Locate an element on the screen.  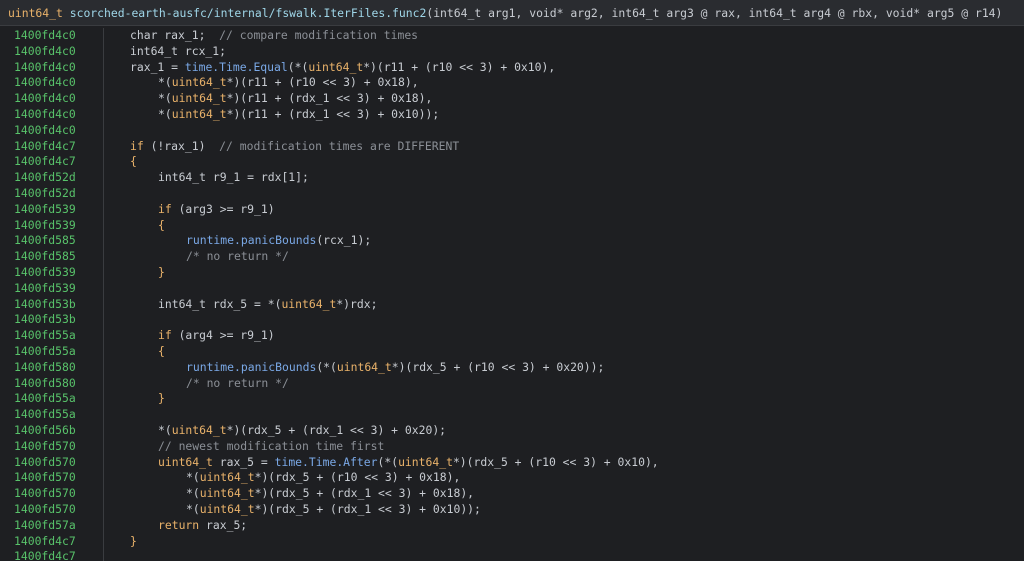
code-line: 1400fd57a return rax_5; is located at coordinates (512, 526).